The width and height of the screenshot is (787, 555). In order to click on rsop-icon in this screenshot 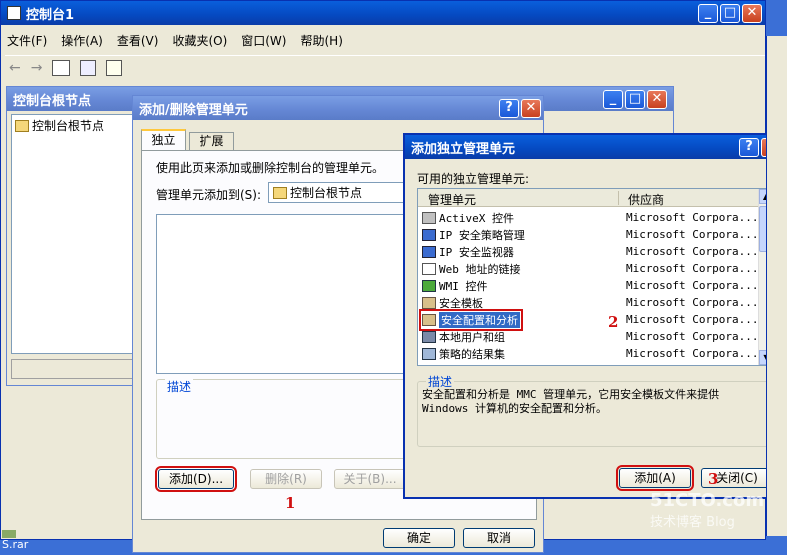, I will do `click(429, 353)`.